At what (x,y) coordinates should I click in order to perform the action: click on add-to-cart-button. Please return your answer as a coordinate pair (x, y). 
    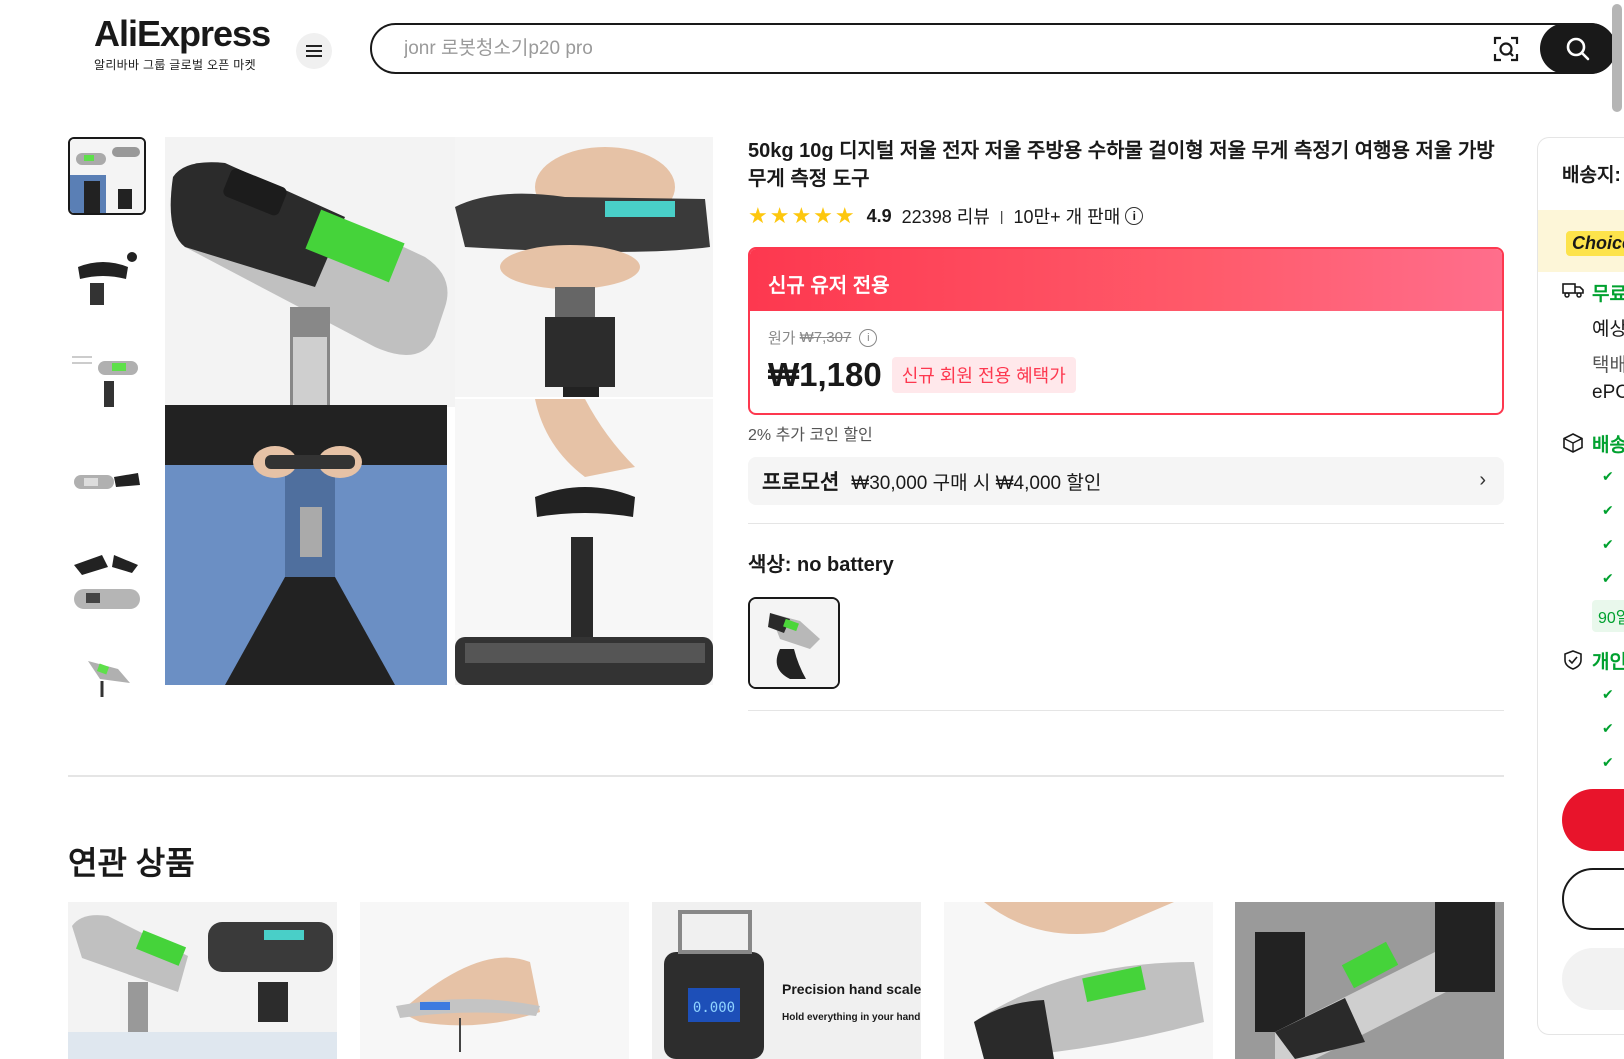
    Looking at the image, I should click on (1593, 899).